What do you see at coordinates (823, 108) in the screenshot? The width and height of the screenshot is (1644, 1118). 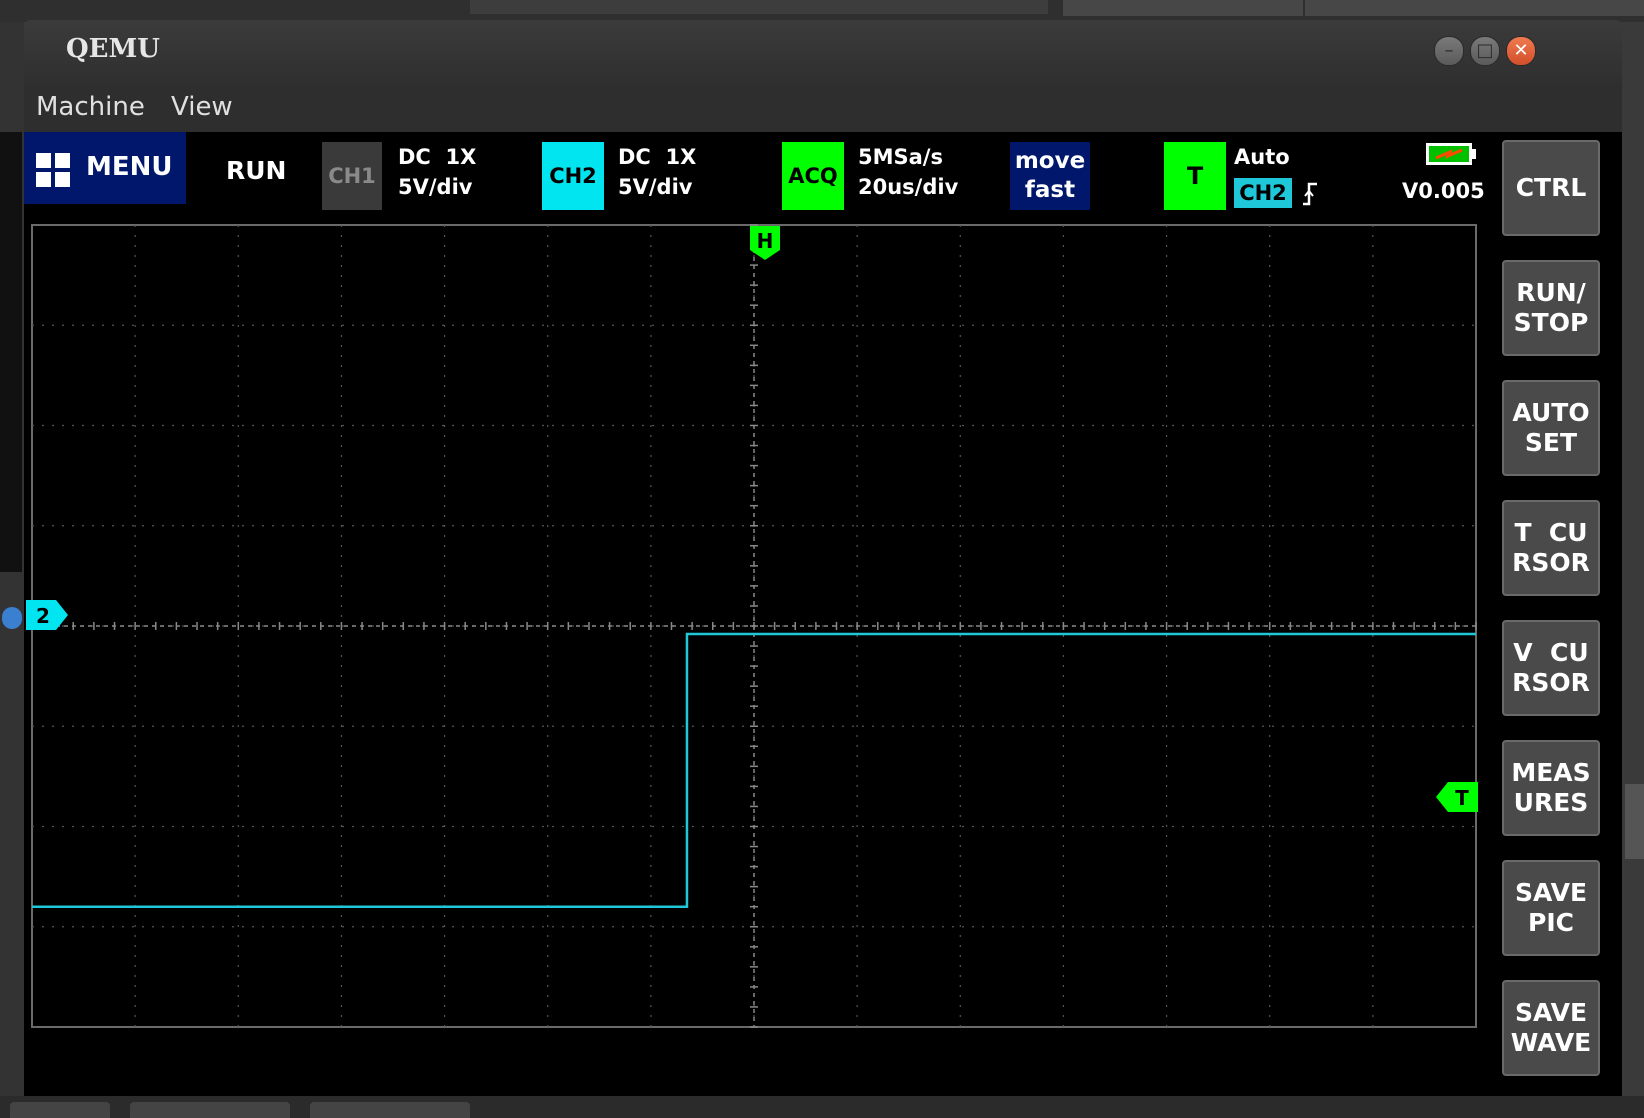 I see `menu-bar: Machine View` at bounding box center [823, 108].